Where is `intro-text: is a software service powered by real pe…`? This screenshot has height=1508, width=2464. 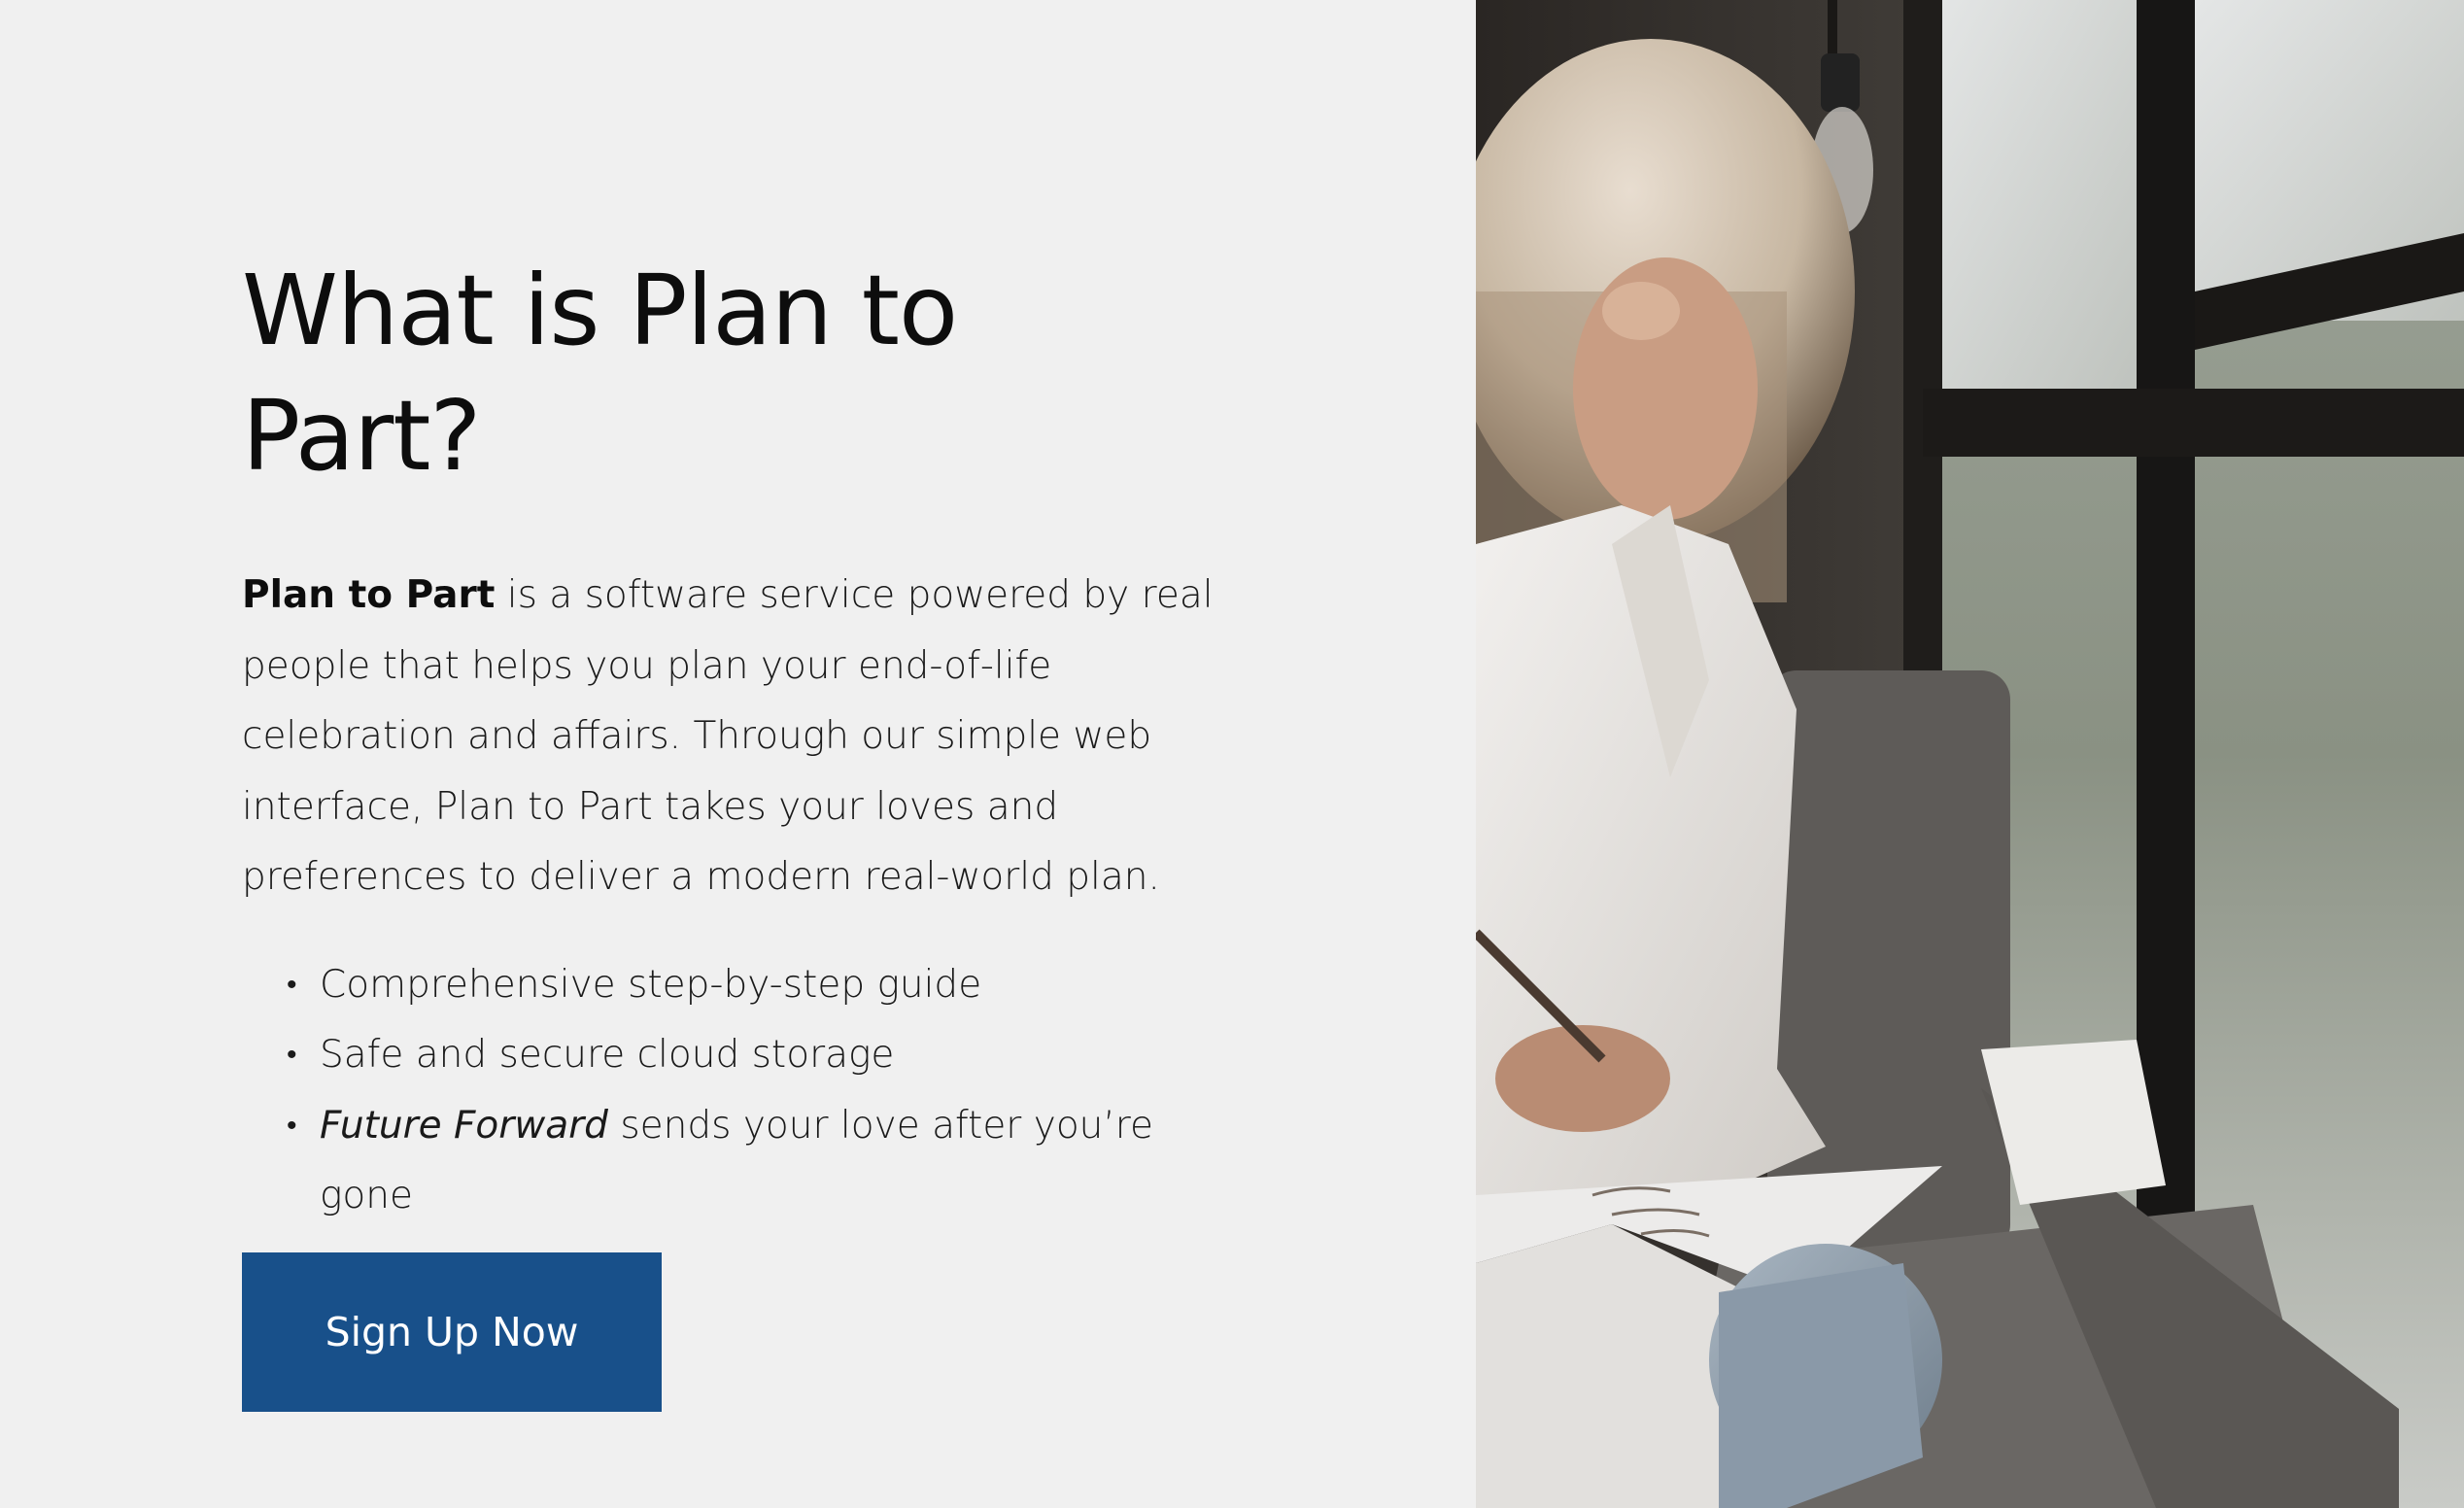 intro-text: is a software service powered by real pe… is located at coordinates (728, 736).